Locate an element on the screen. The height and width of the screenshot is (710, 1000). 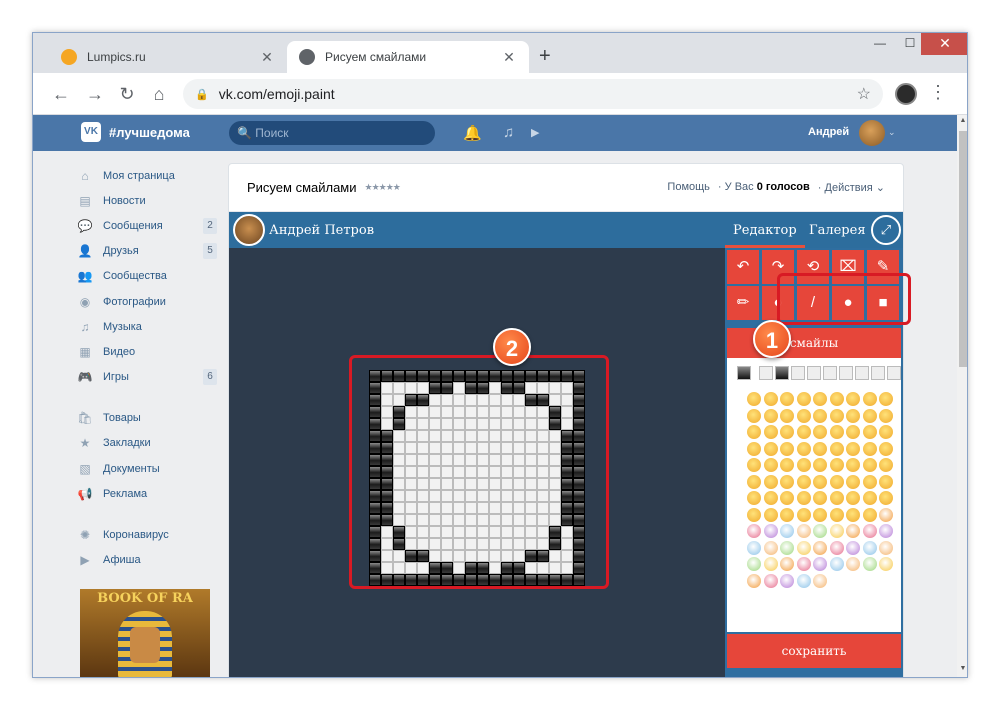
sidebar-item: ♫ Музыка is located at coordinates (147, 326).